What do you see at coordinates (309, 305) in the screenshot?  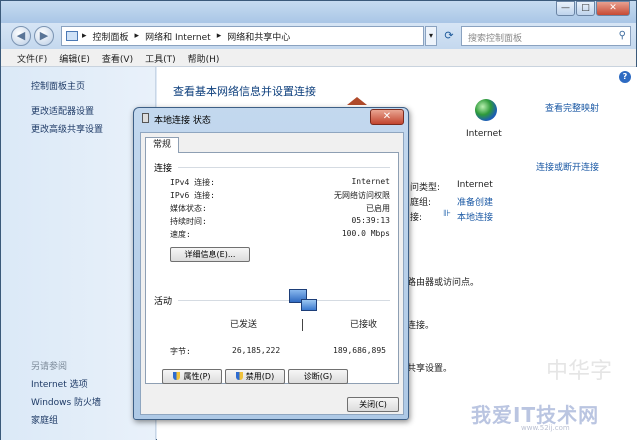 I see `computer-icon` at bounding box center [309, 305].